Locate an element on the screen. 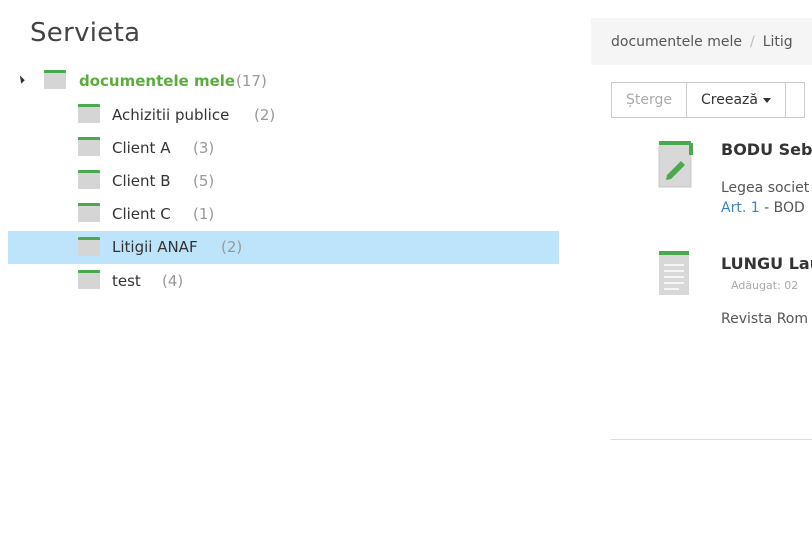 The height and width of the screenshot is (552, 812). tree-node-label: Client B is located at coordinates (141, 181).